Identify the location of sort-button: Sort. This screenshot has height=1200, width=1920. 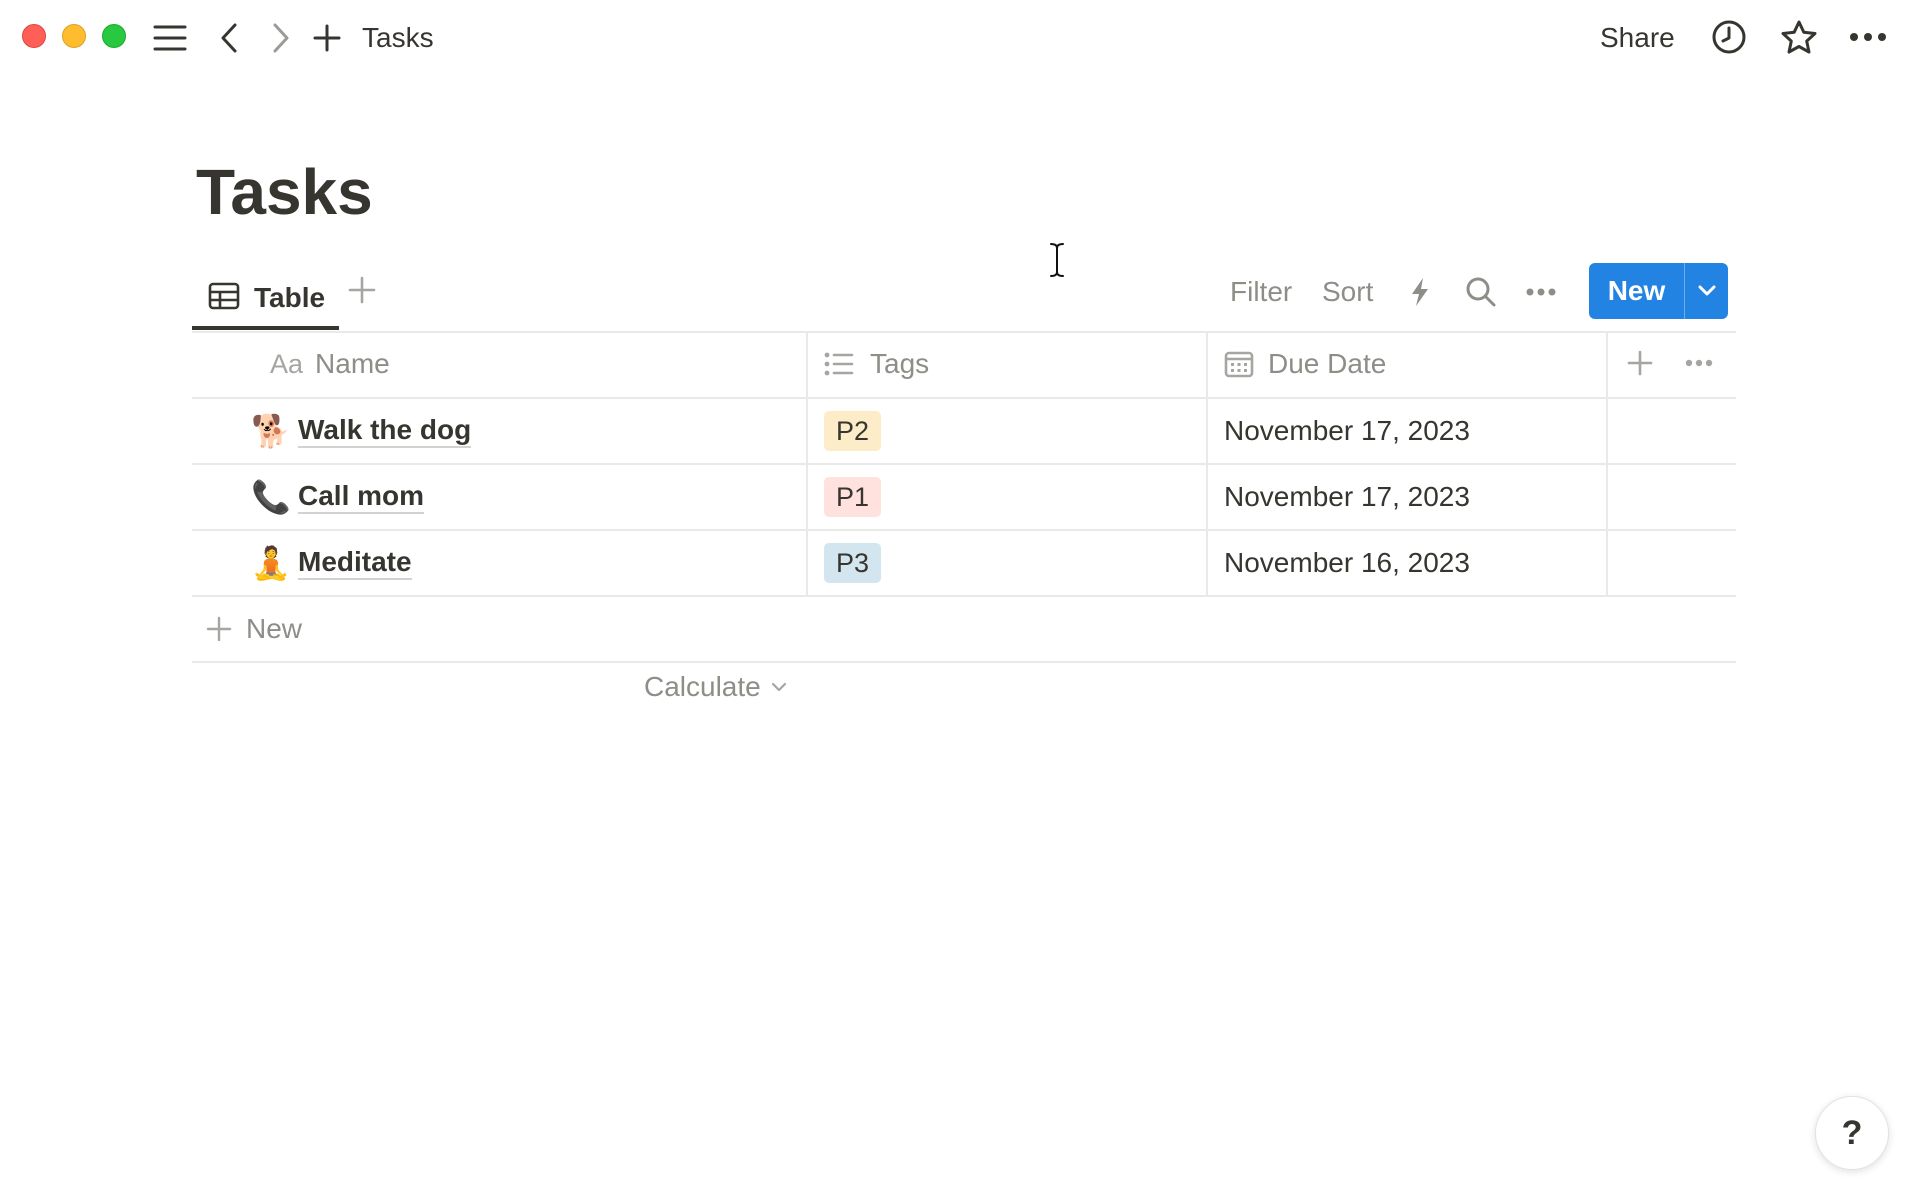
(1347, 292).